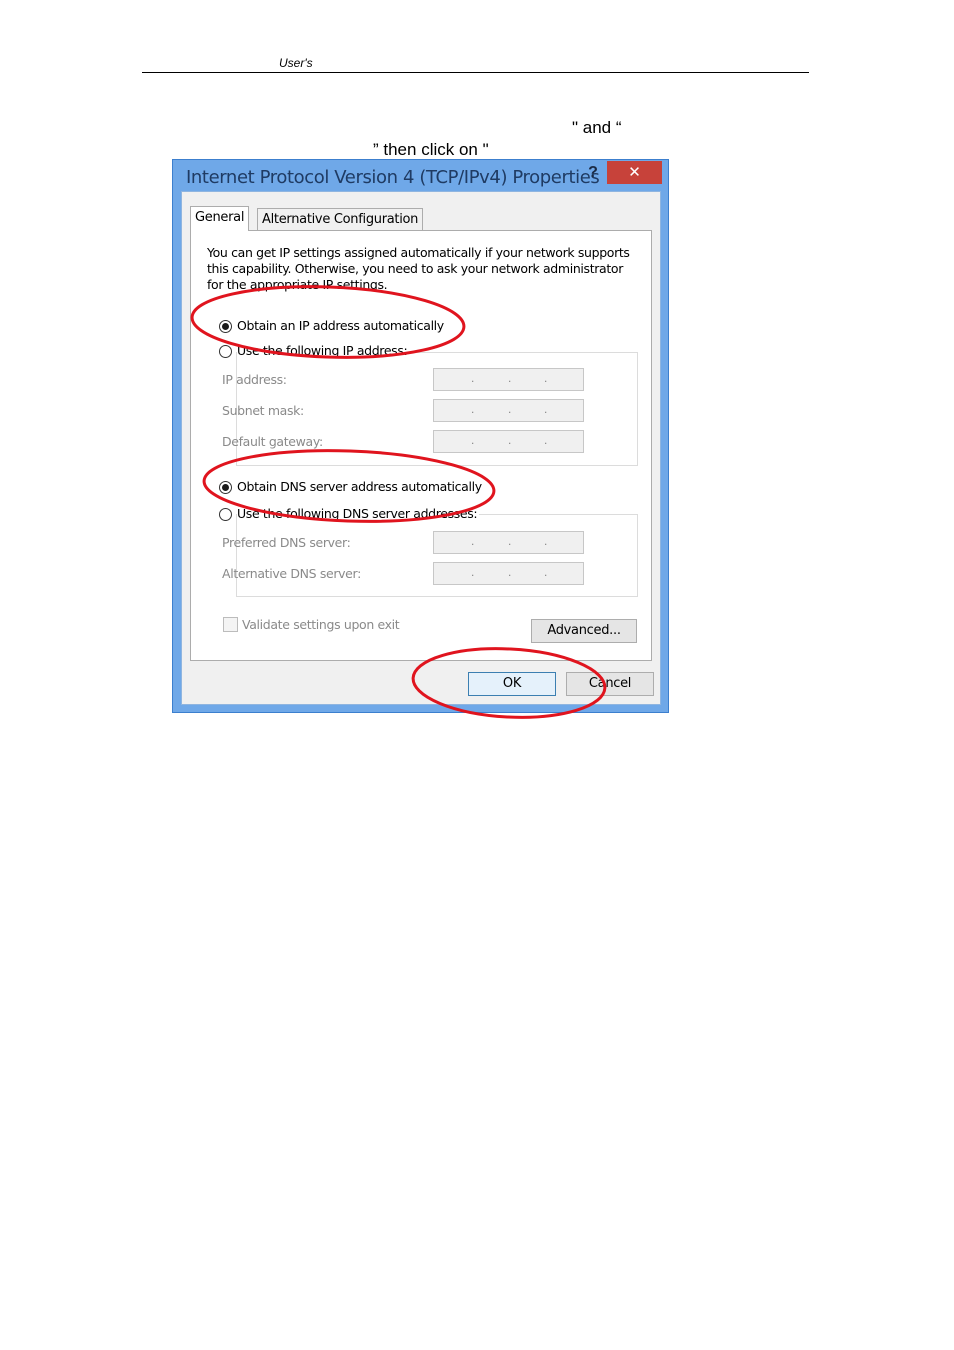  I want to click on tab-general: General, so click(220, 218).